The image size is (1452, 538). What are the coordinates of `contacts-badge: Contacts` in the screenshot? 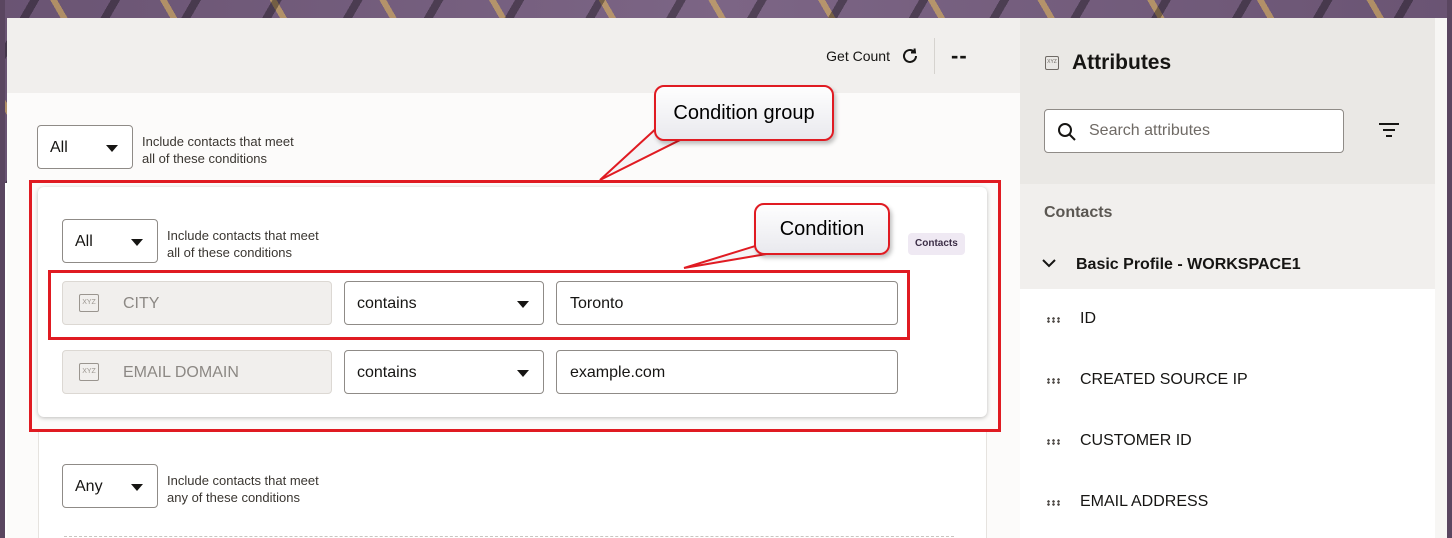 It's located at (936, 244).